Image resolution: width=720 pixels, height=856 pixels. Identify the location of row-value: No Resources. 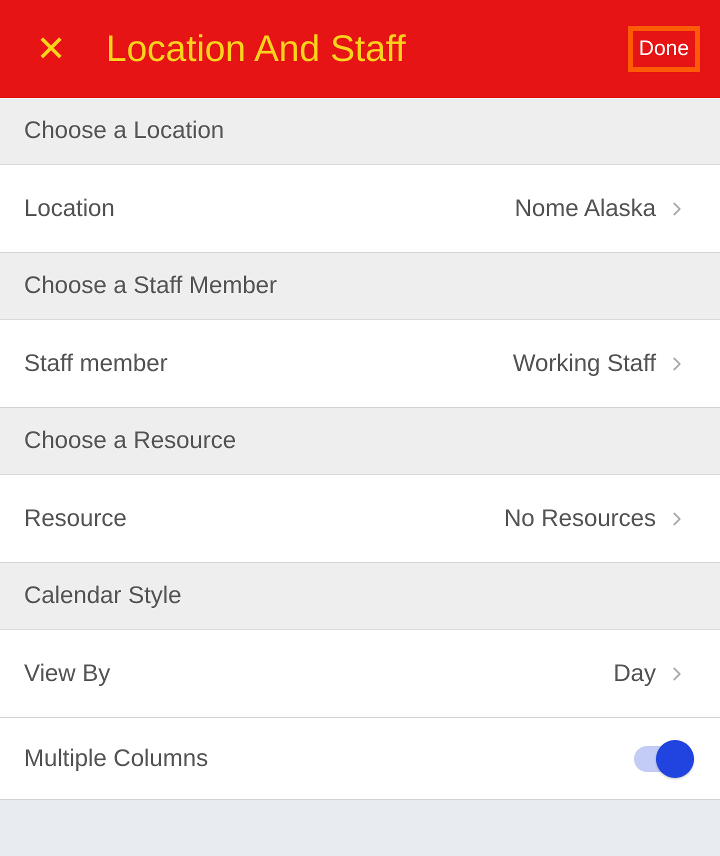
(580, 518).